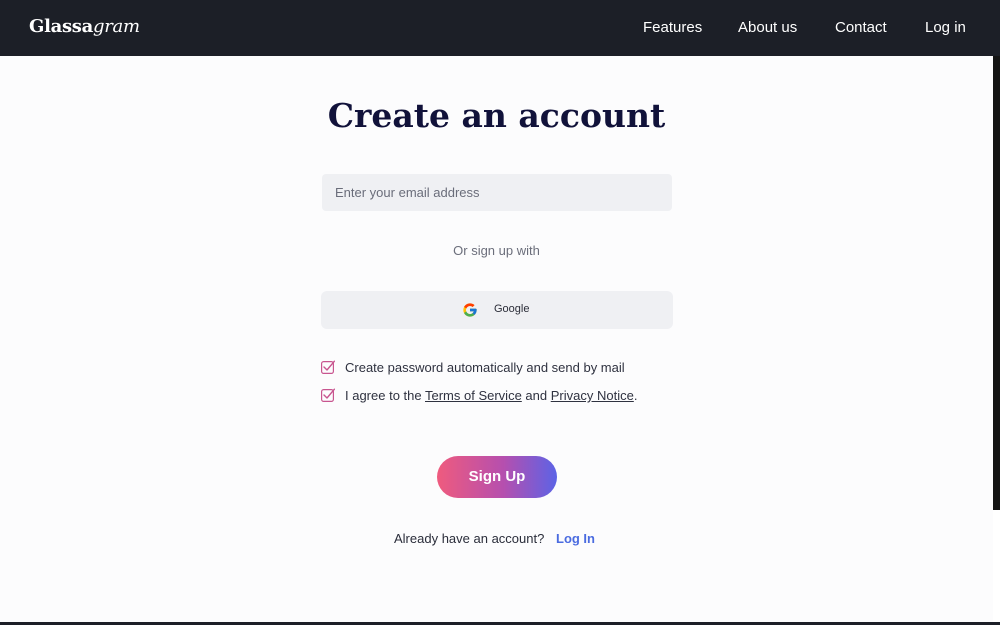  Describe the element at coordinates (385, 395) in the screenshot. I see `agree-terms-prefix: I agree to the` at that location.